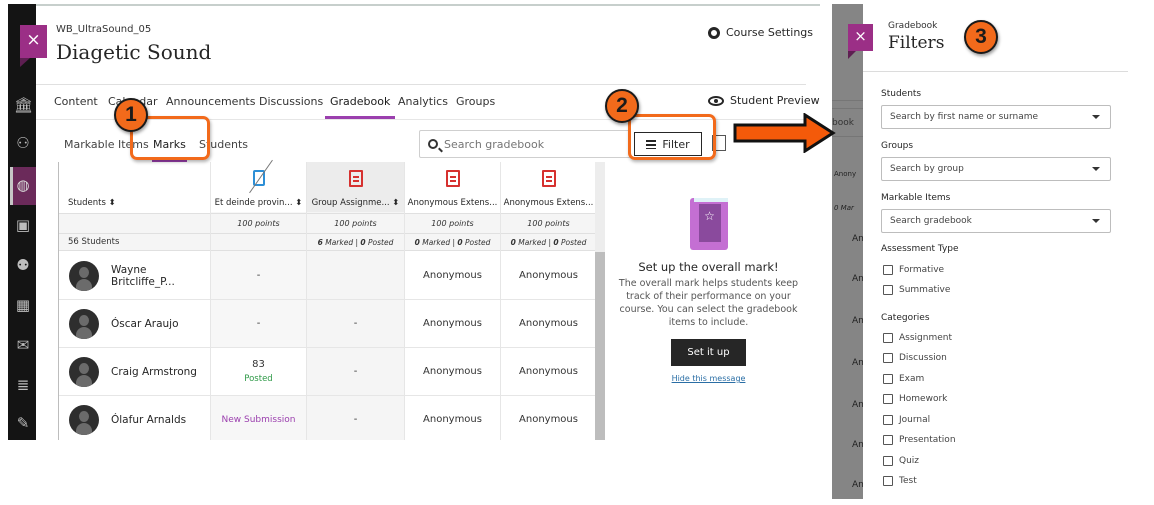 This screenshot has width=1154, height=505. Describe the element at coordinates (915, 399) in the screenshot. I see `checkbox-homework: Homework` at that location.